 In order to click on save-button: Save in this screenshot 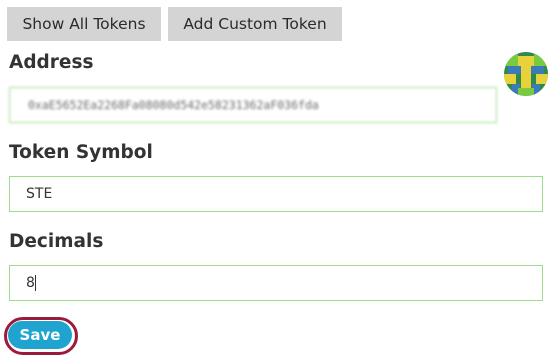, I will do `click(40, 335)`.